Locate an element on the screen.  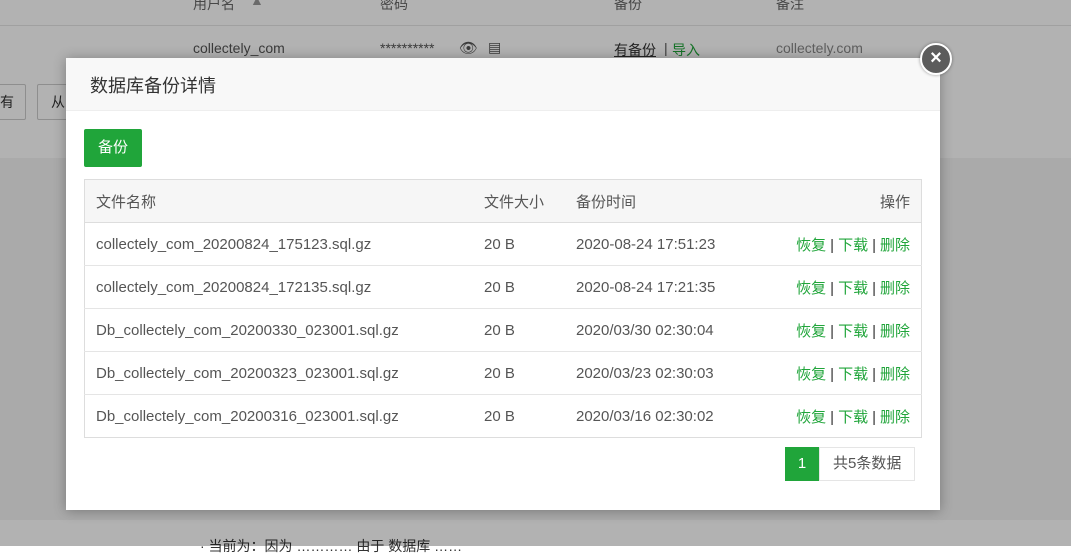
table-header-row: 文件名称 文件大小 备份时间 操作 is located at coordinates (503, 201).